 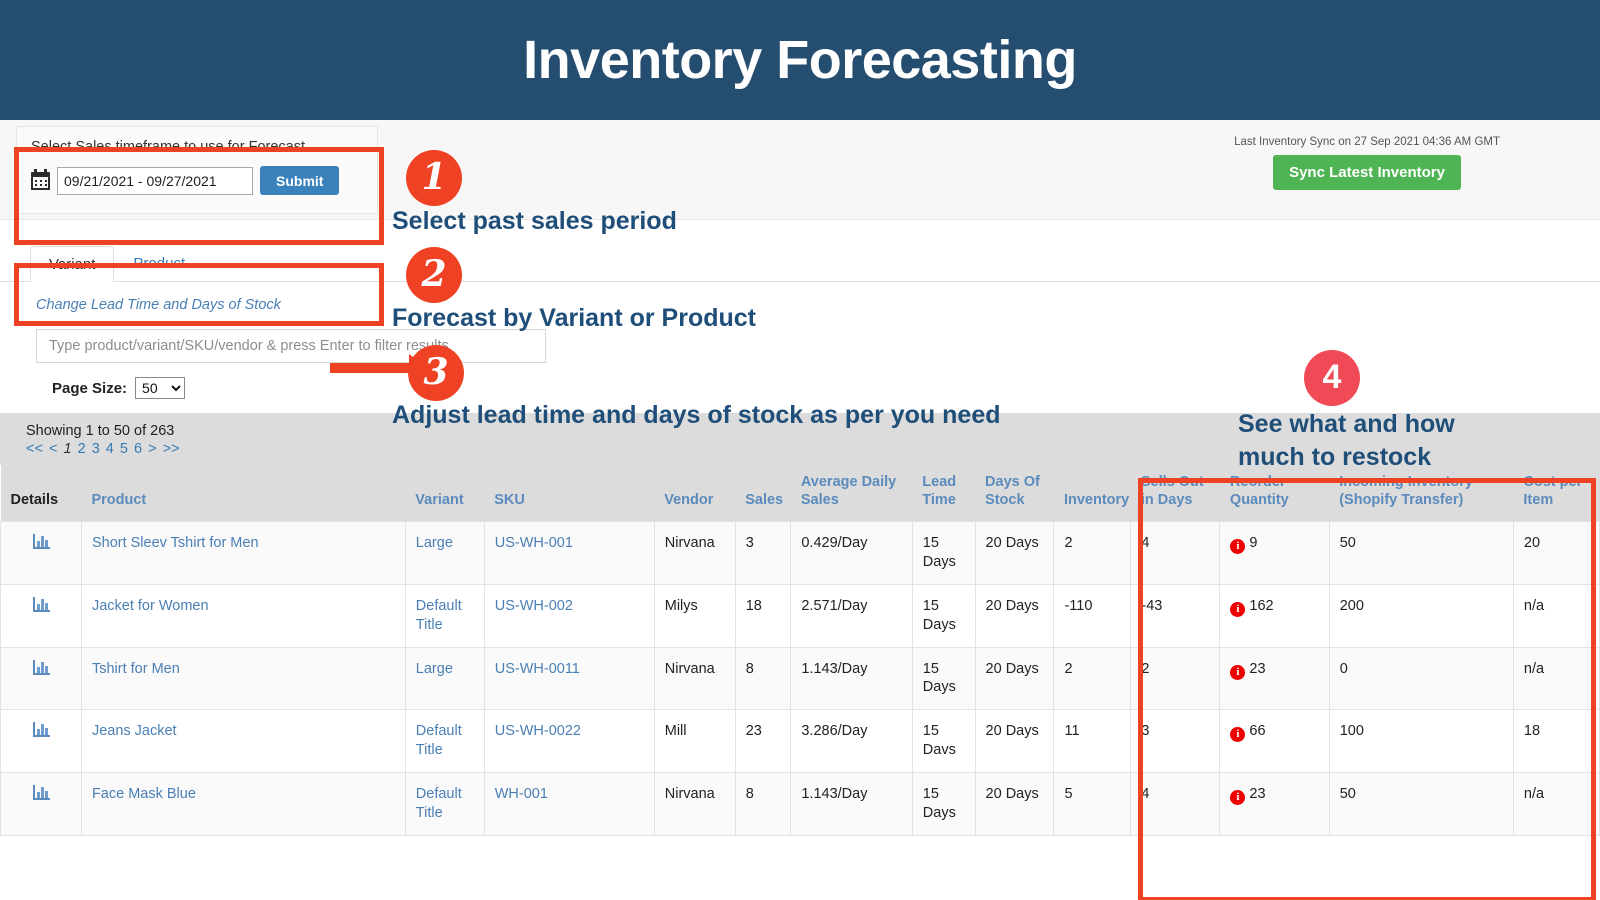 What do you see at coordinates (243, 804) in the screenshot?
I see `cell-product: Face Mask Blue` at bounding box center [243, 804].